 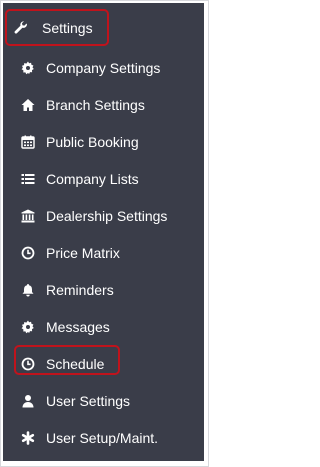 I want to click on sidebar-item-public-booking: Public Booking, so click(x=103, y=142).